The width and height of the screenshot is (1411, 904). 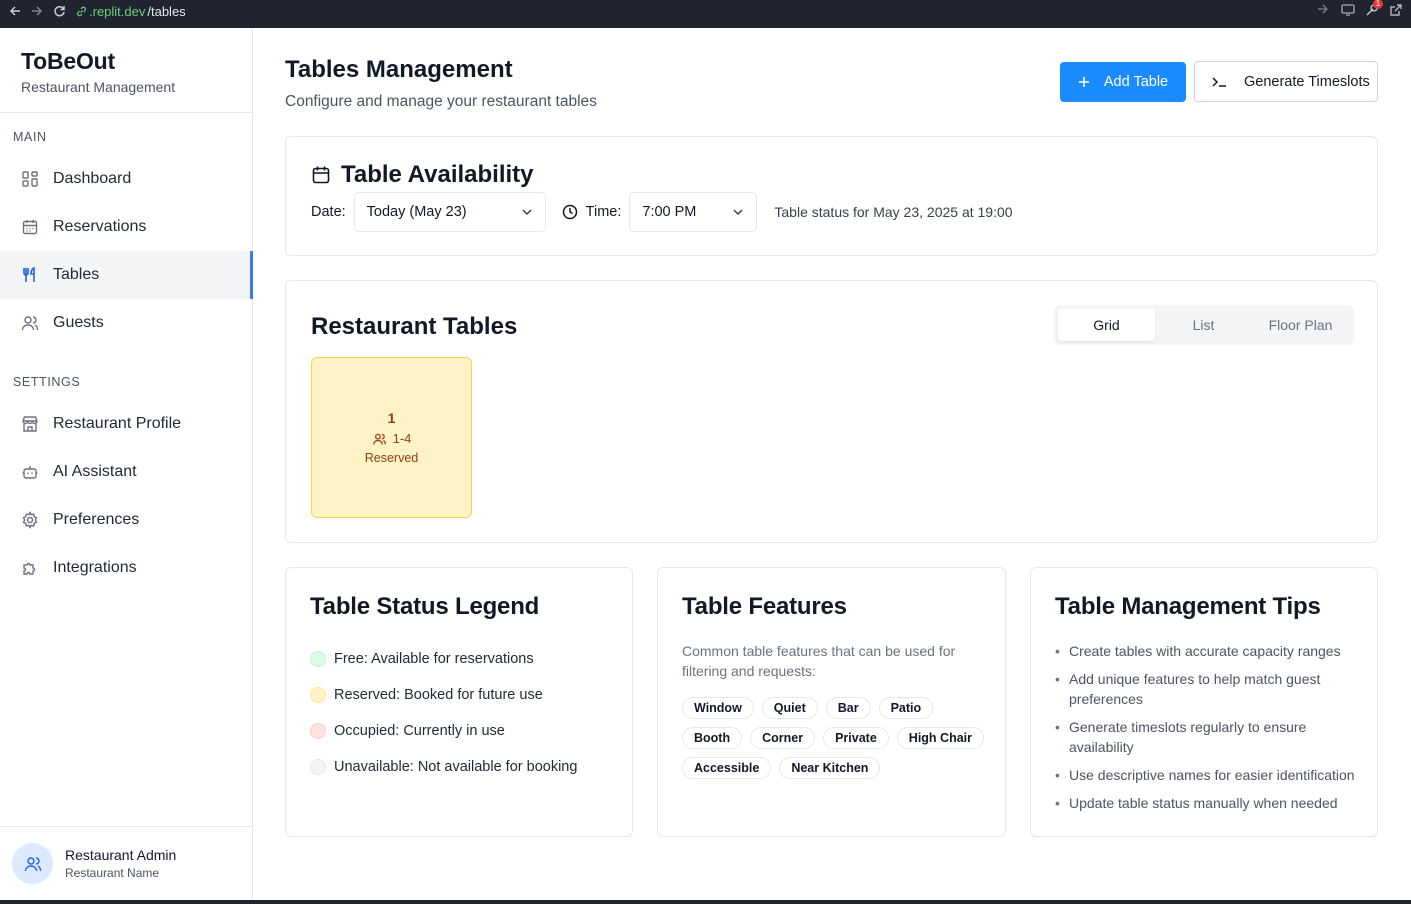 I want to click on tips-title: Table Management Tips, so click(x=1188, y=606).